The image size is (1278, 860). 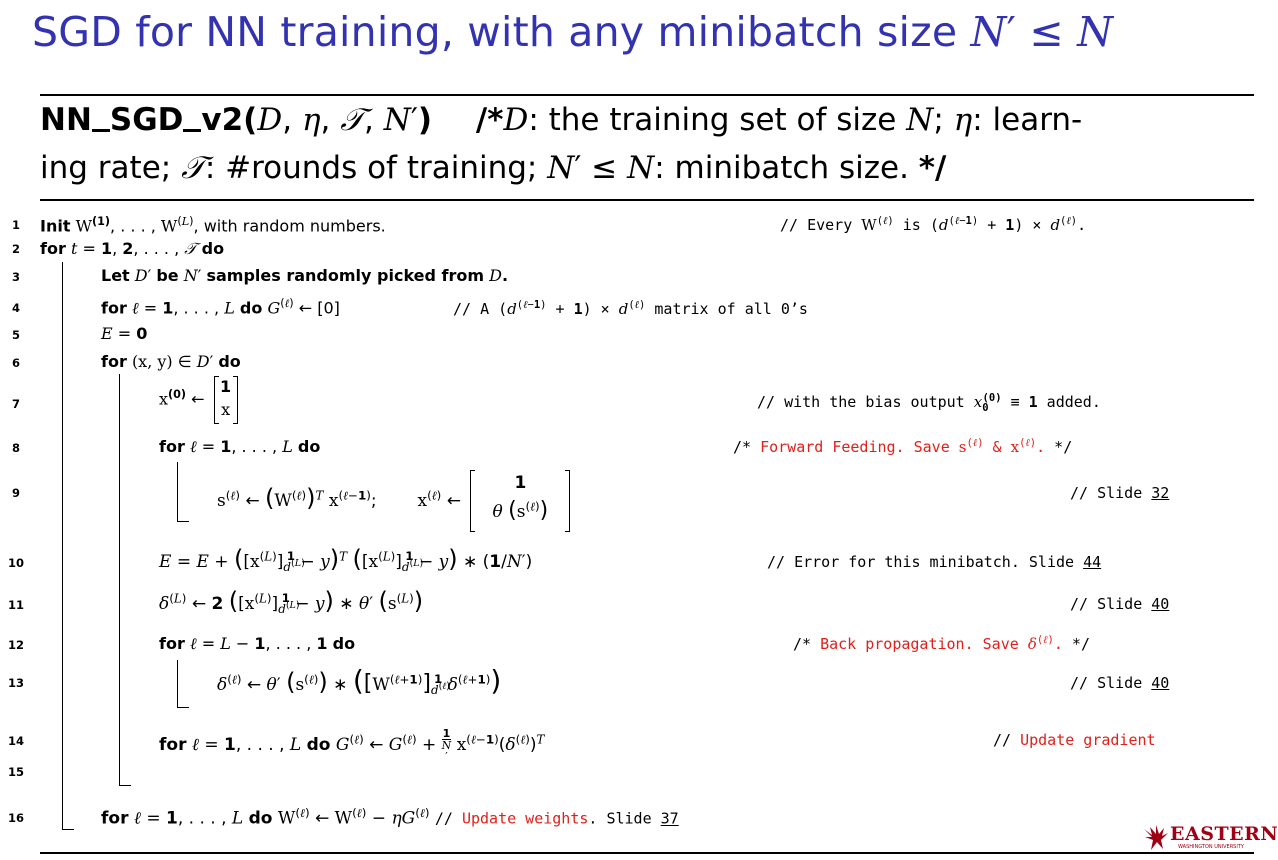 I want to click on block-line-backprop, so click(x=178, y=684).